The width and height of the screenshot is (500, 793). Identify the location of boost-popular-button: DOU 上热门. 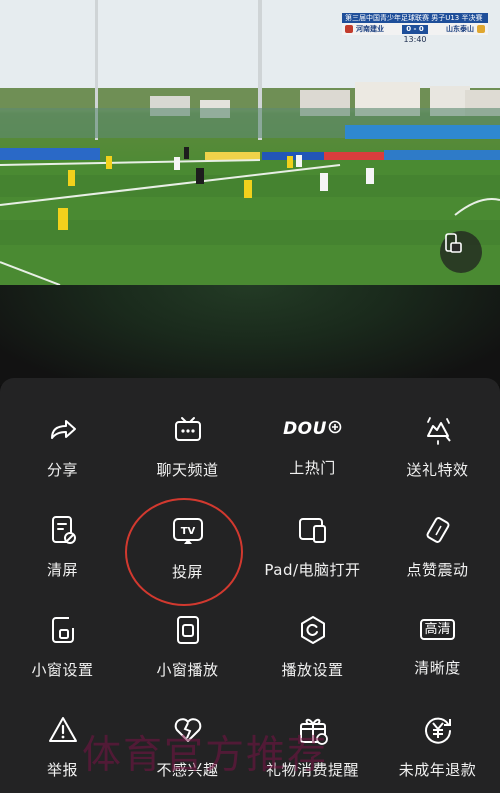
(312, 428).